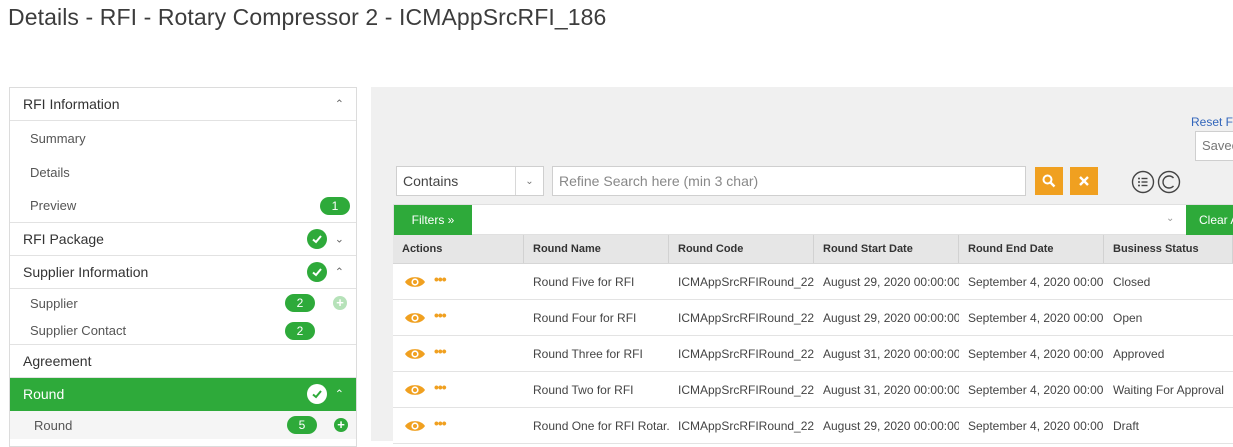 This screenshot has width=1233, height=447. Describe the element at coordinates (53, 425) in the screenshot. I see `sidebar-item-label: Round` at that location.